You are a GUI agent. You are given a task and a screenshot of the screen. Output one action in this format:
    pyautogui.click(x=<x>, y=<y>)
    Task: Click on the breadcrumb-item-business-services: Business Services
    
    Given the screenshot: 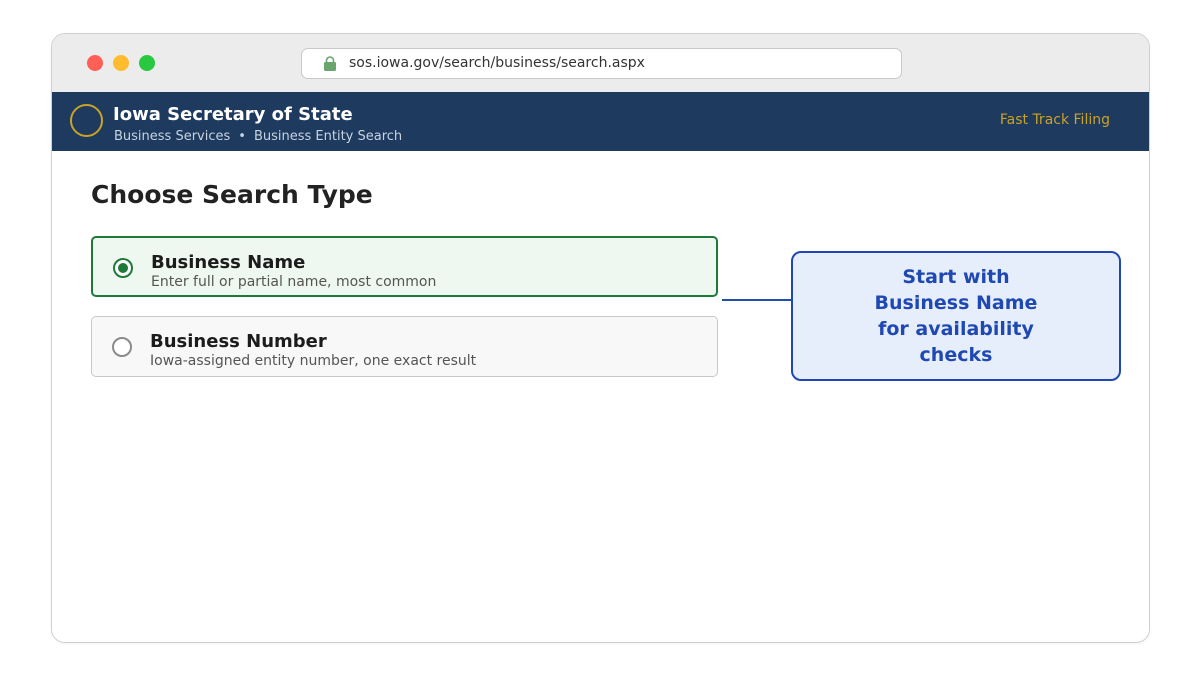 What is the action you would take?
    pyautogui.click(x=172, y=136)
    